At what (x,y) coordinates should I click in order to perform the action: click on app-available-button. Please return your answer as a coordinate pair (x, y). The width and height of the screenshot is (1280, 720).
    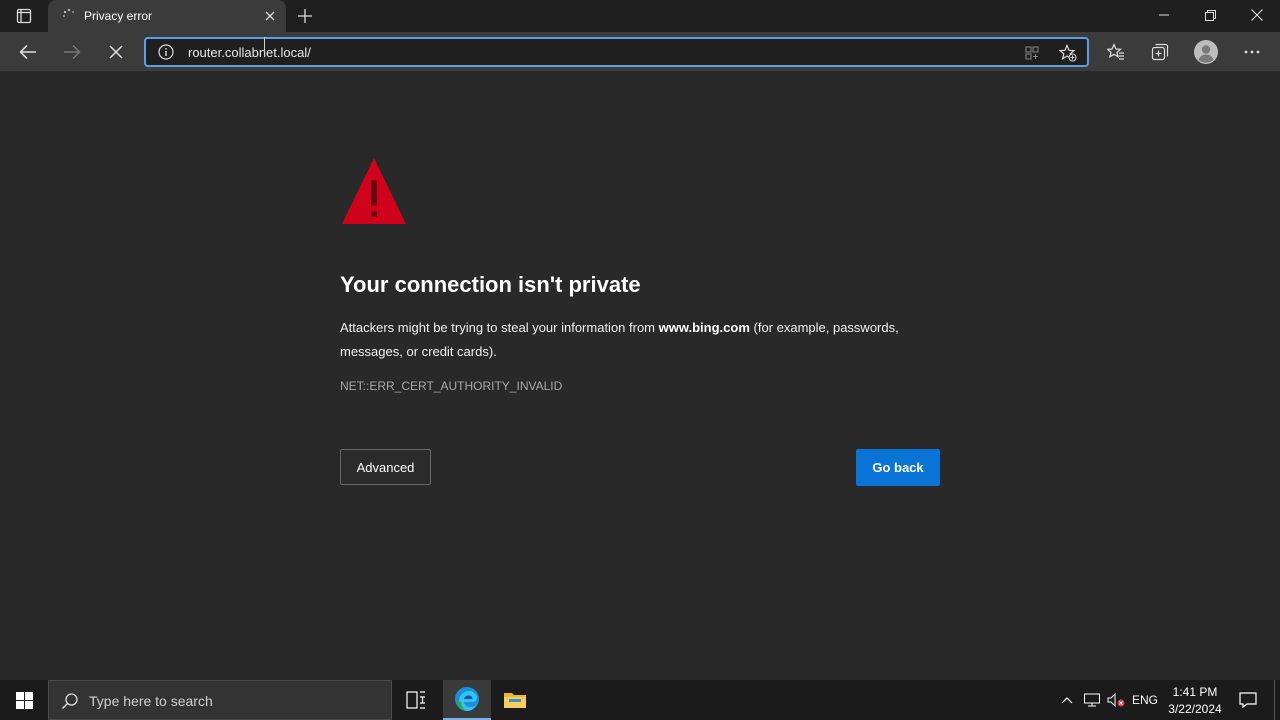
    Looking at the image, I should click on (1032, 53).